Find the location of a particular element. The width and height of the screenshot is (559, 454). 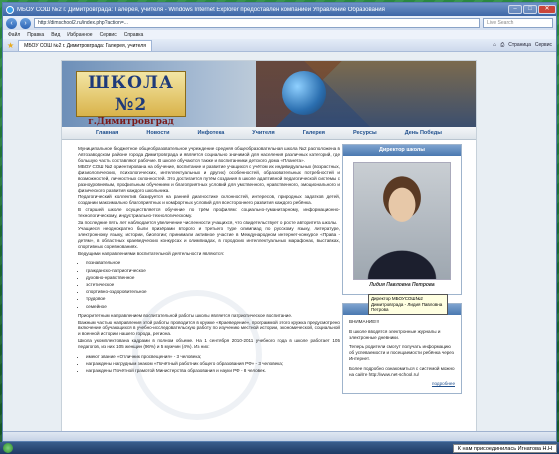

start-button is located at coordinates (8, 448).